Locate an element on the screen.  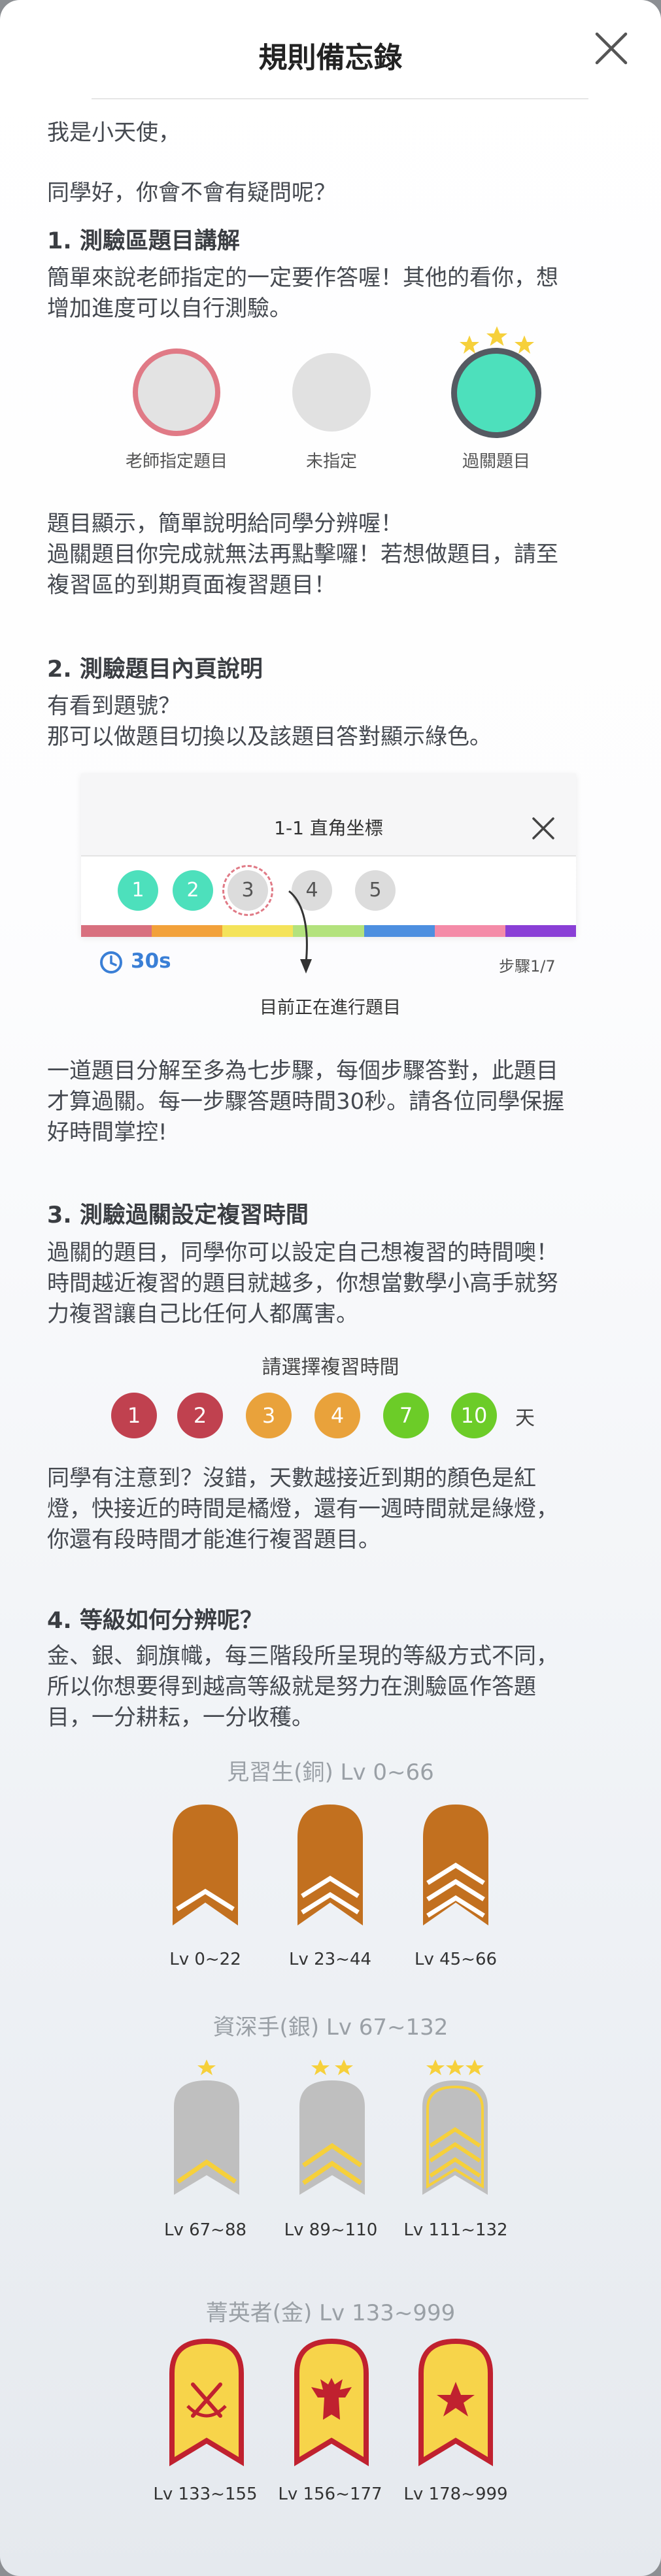
review-day-4: 4 is located at coordinates (337, 1415).